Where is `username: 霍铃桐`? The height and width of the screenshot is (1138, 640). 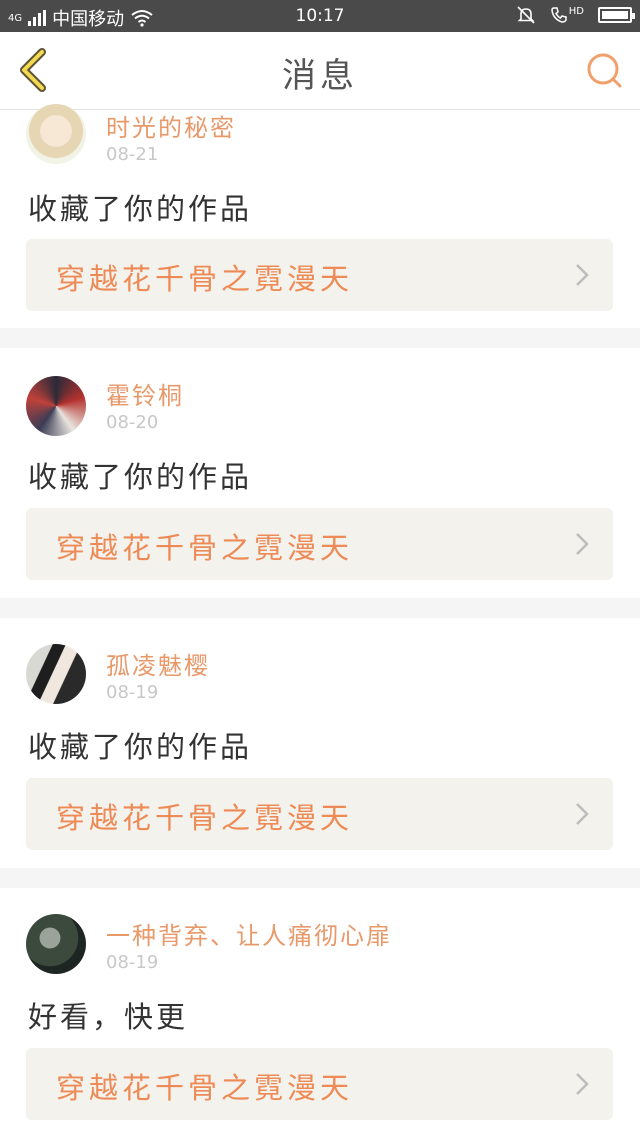 username: 霍铃桐 is located at coordinates (145, 393).